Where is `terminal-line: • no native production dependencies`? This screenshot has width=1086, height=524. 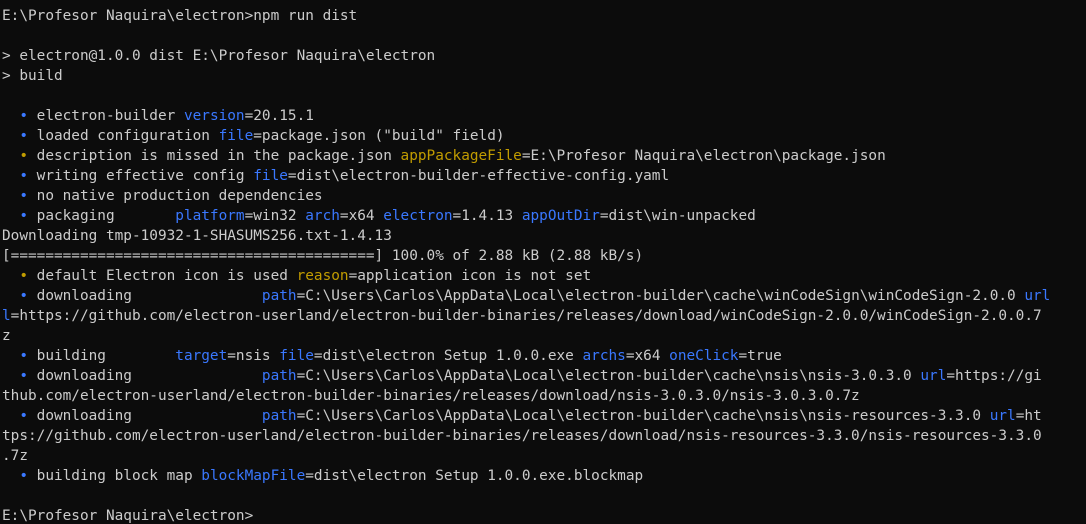
terminal-line: • no native production dependencies is located at coordinates (544, 196).